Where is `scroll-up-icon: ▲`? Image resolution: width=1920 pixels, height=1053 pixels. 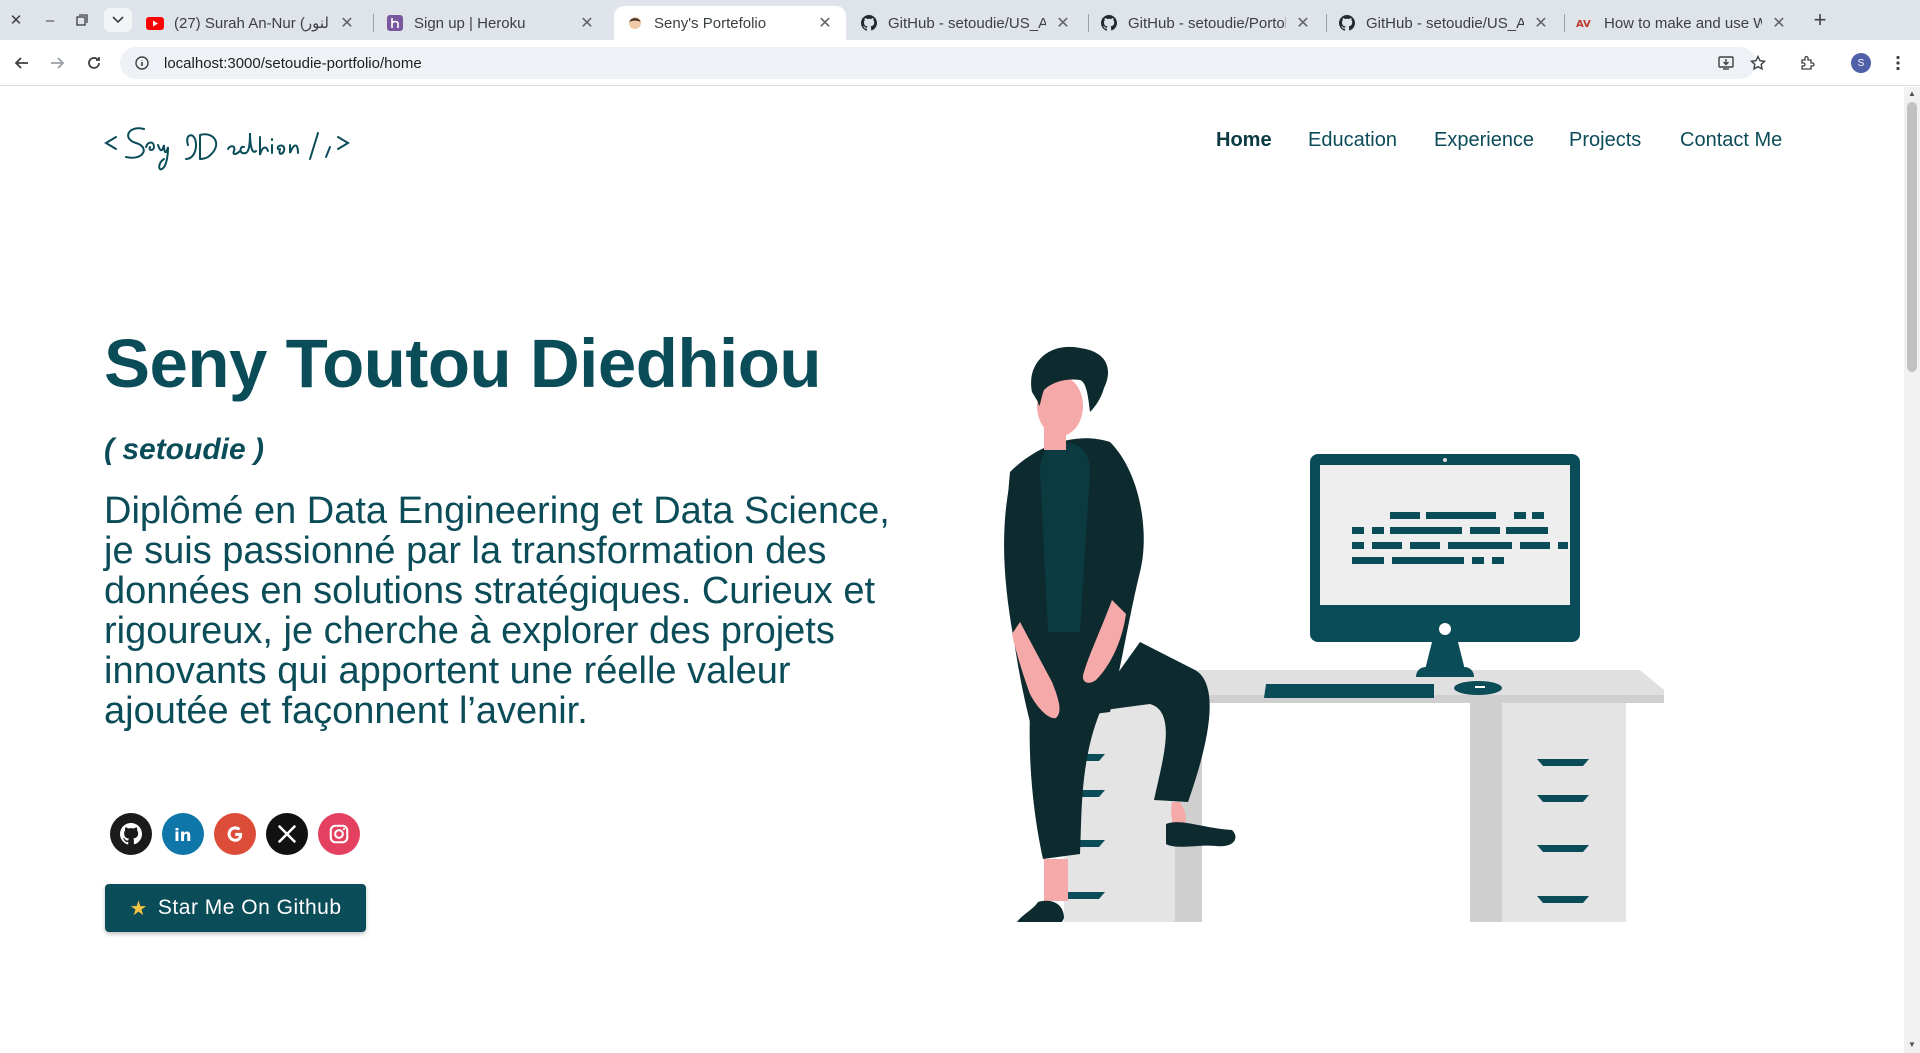 scroll-up-icon: ▲ is located at coordinates (1912, 94).